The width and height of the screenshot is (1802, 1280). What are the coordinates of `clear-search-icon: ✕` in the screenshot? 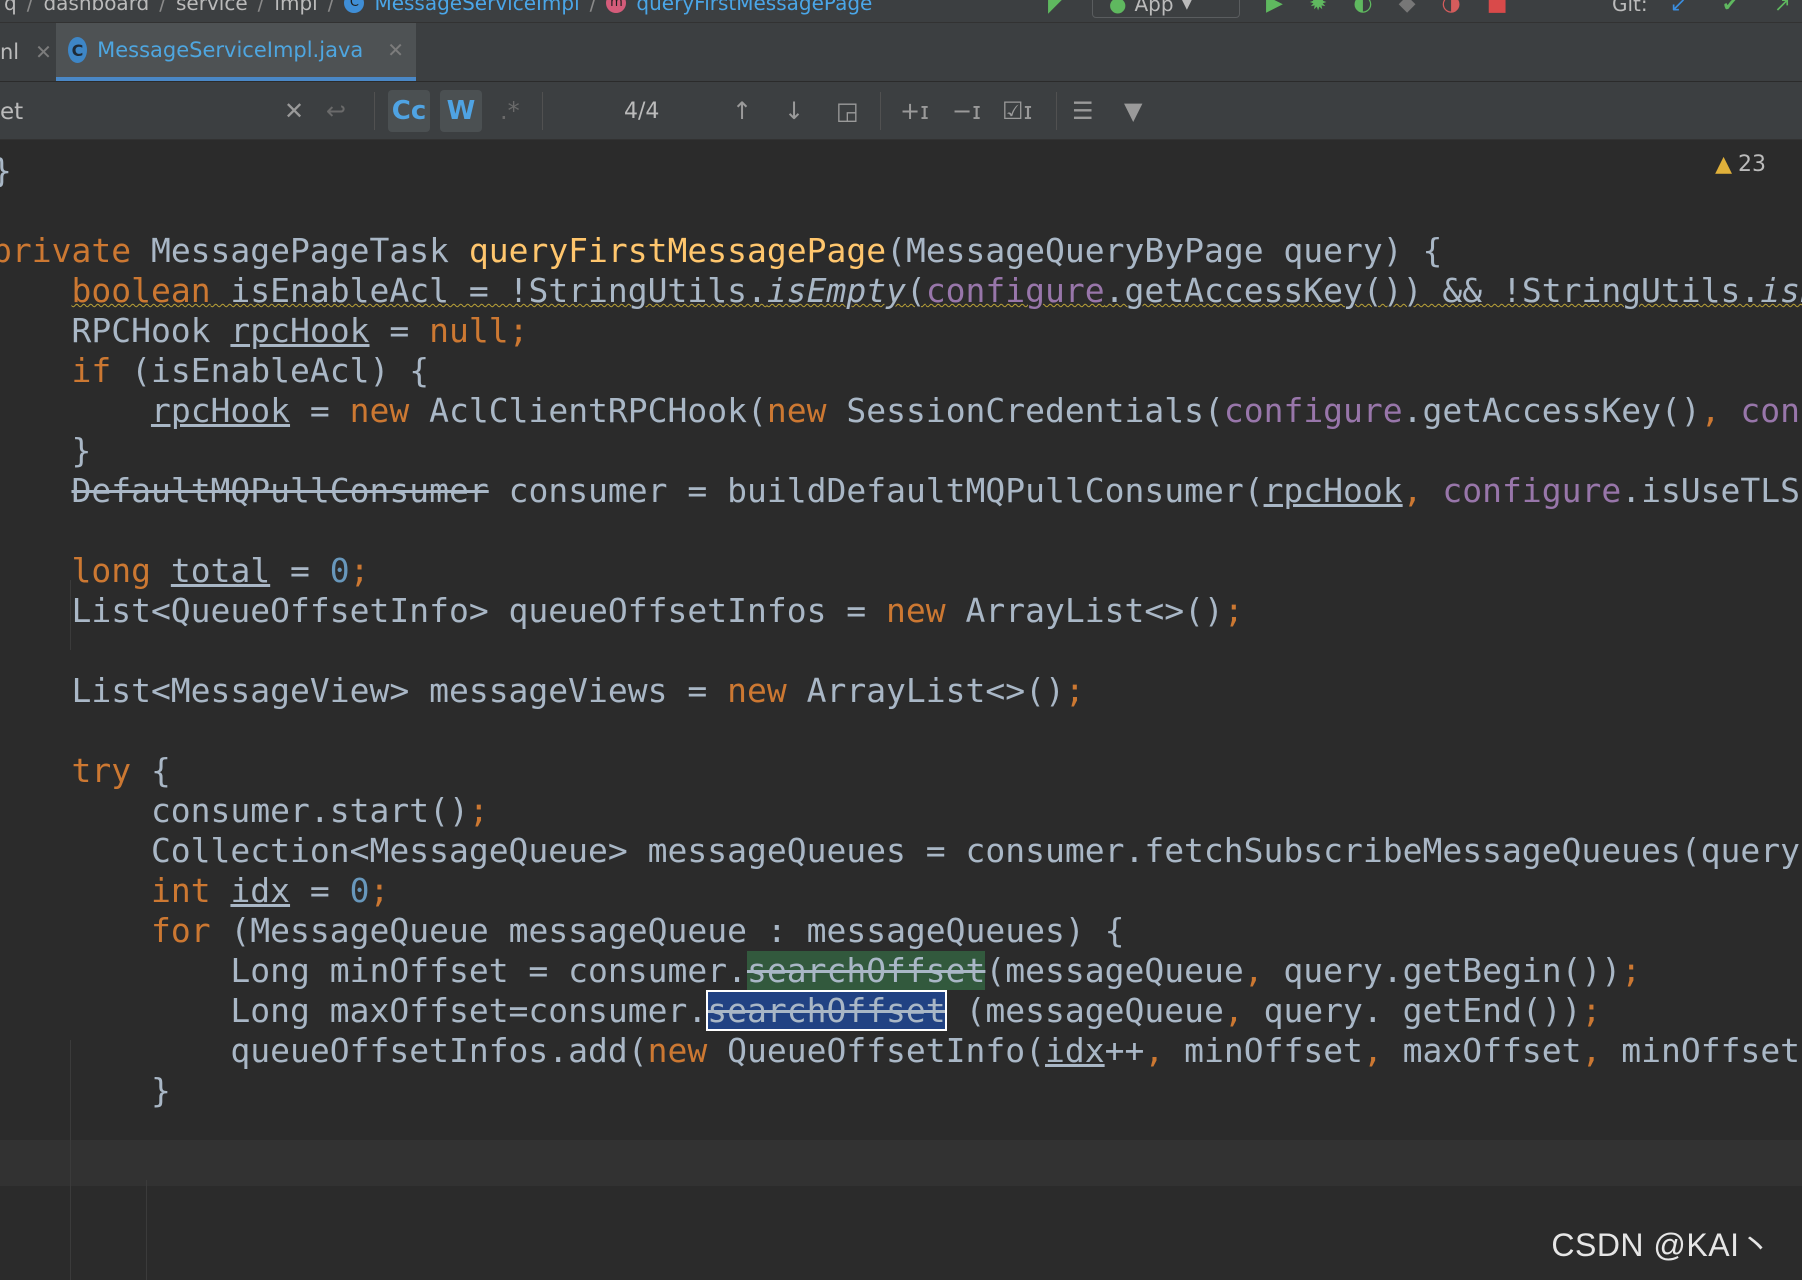 It's located at (294, 111).